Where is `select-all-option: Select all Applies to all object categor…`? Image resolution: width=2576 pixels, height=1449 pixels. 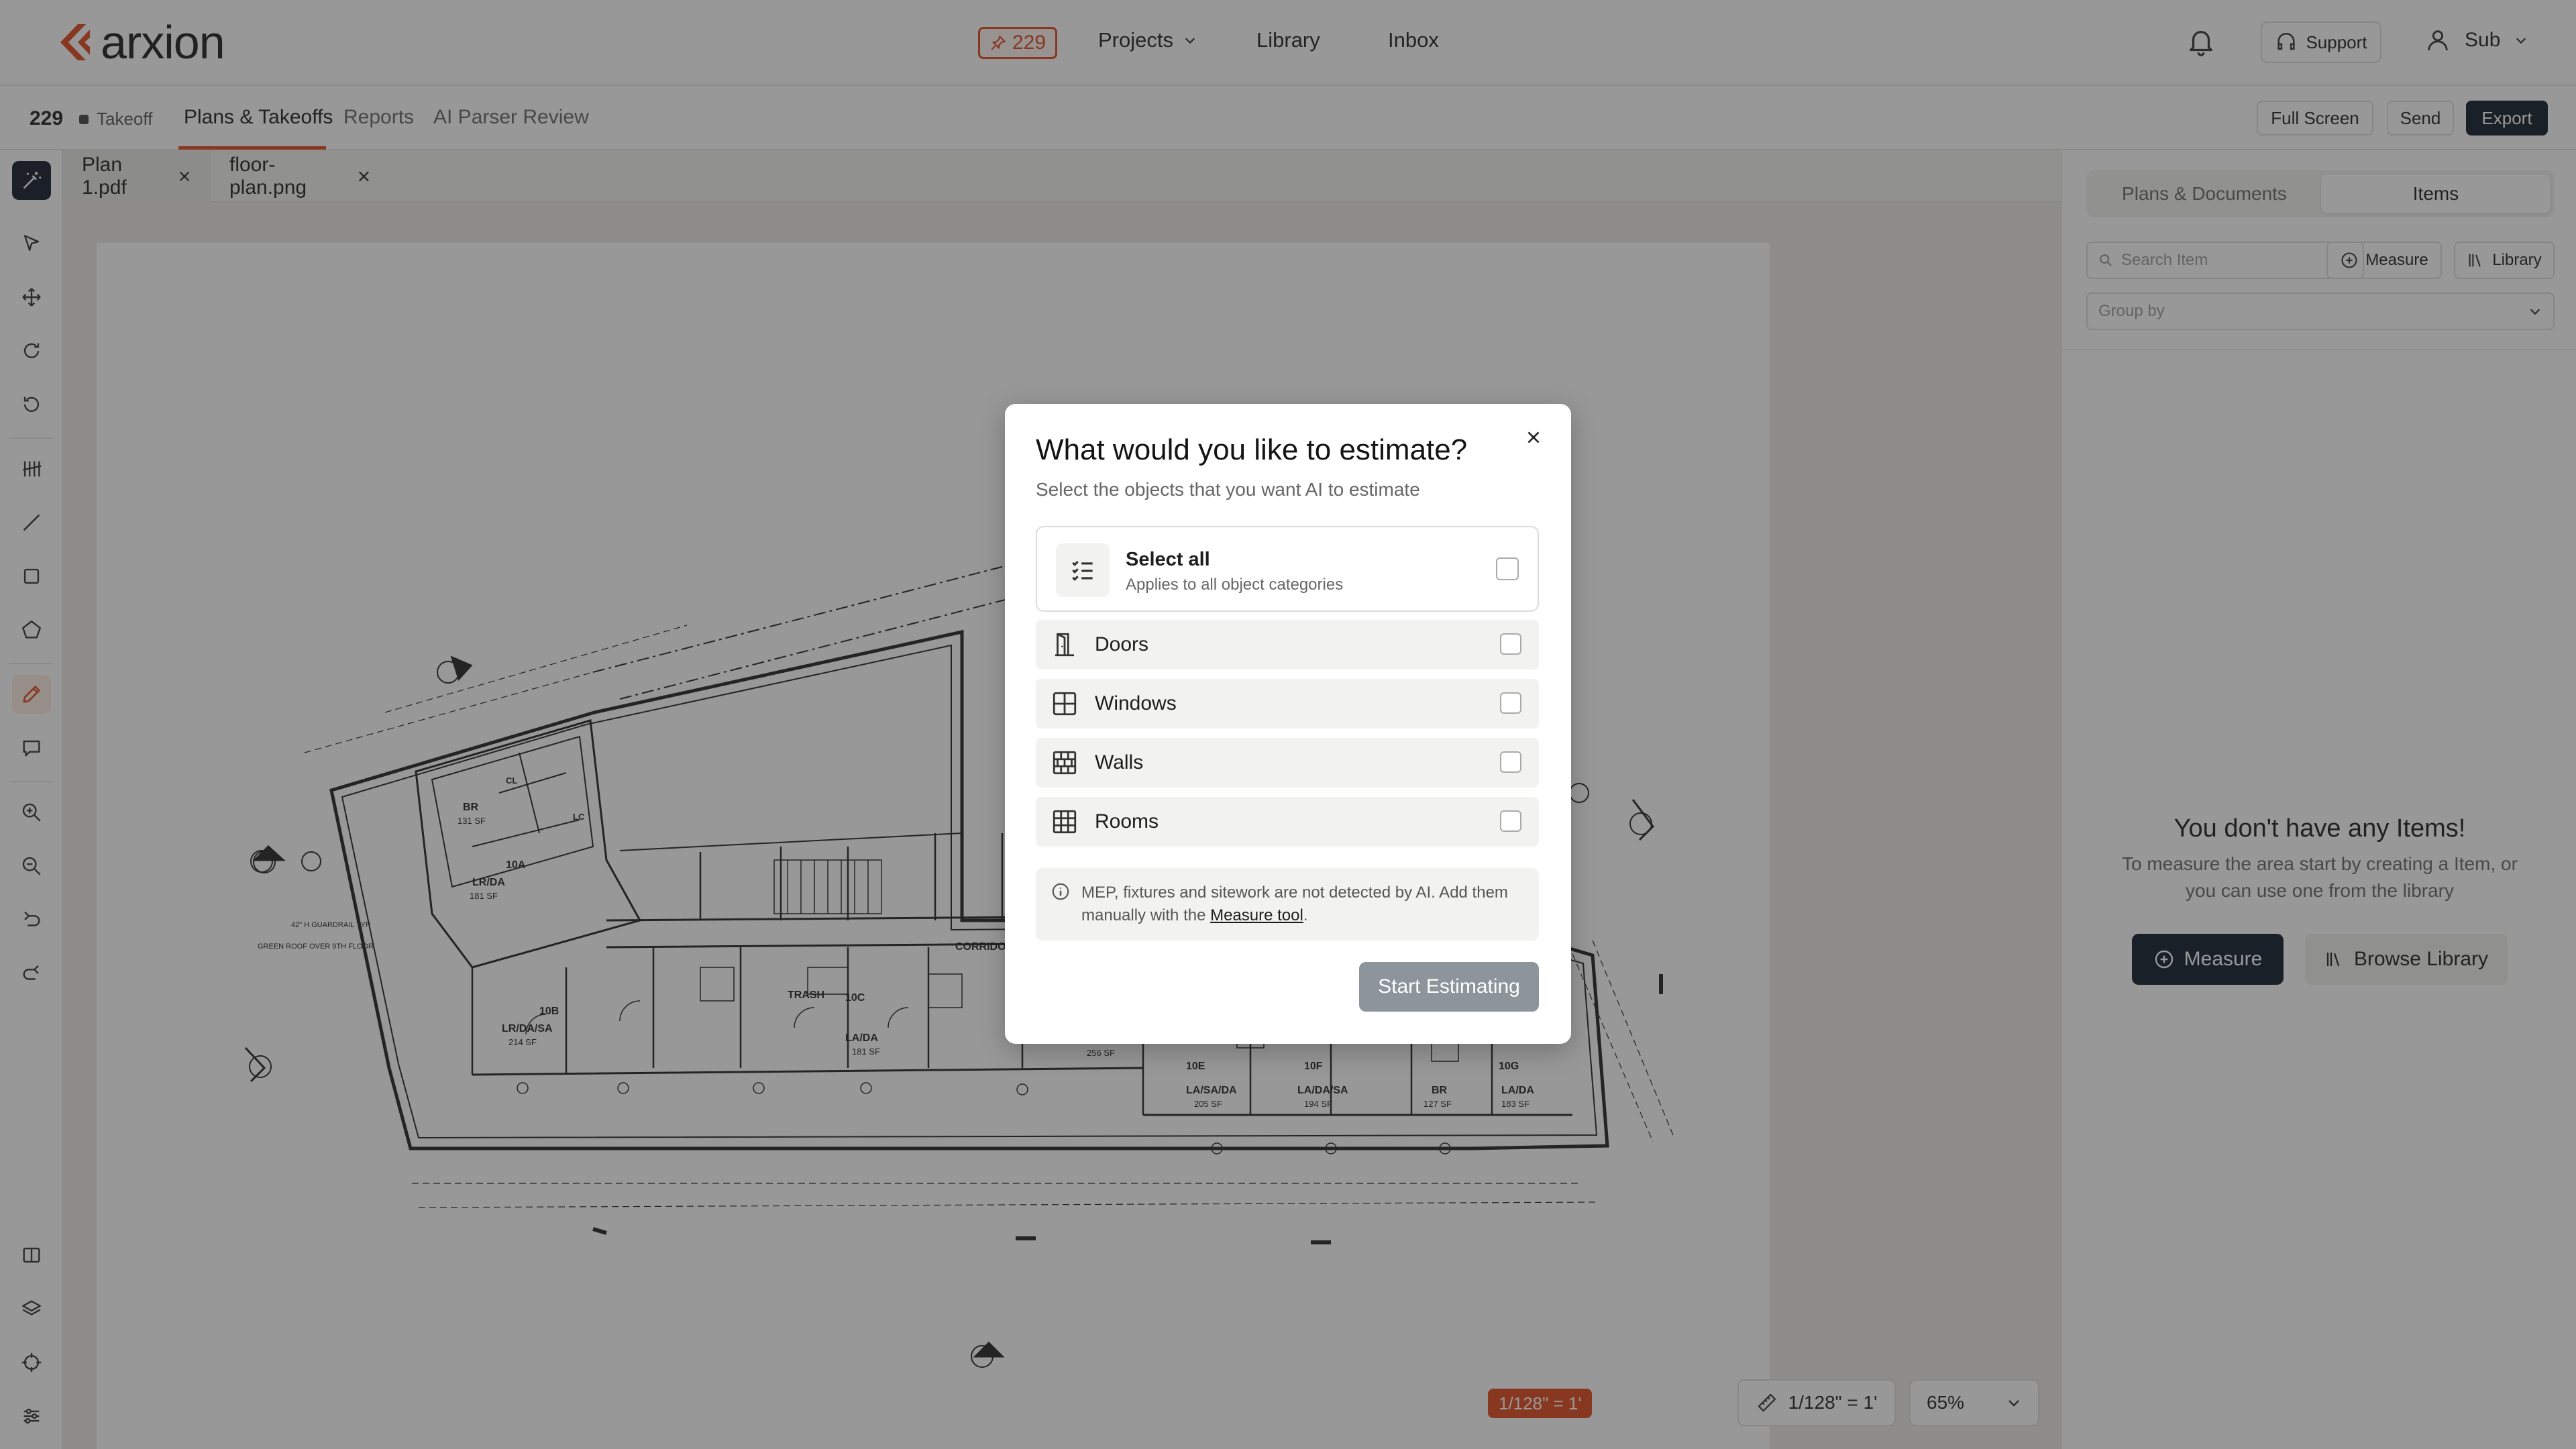
select-all-option: Select all Applies to all object categor… is located at coordinates (1287, 569).